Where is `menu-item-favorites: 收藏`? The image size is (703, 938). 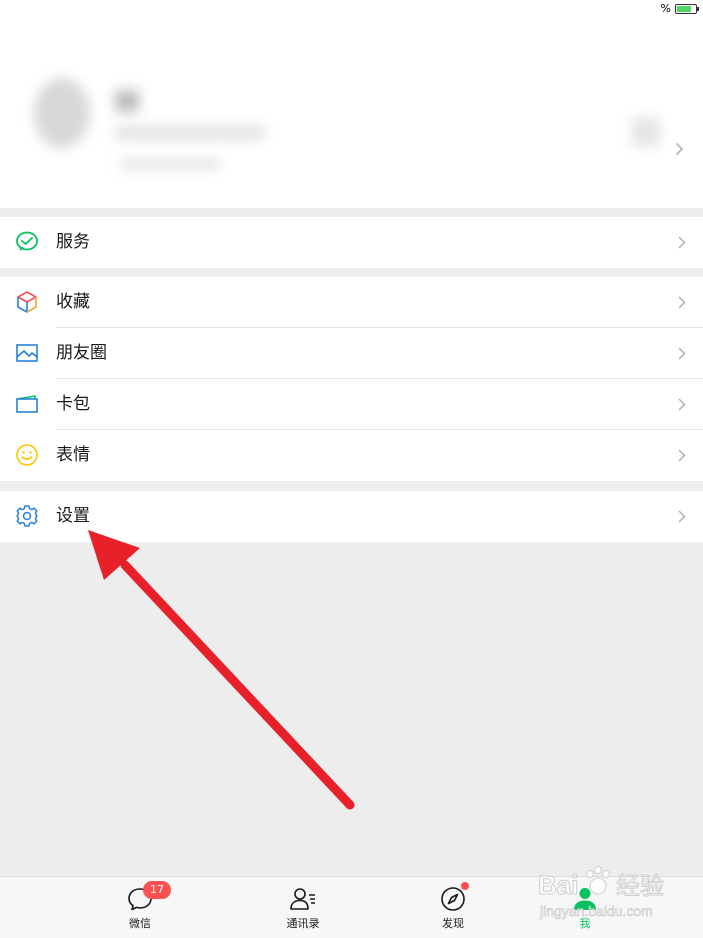
menu-item-favorites: 收藏 is located at coordinates (351, 302).